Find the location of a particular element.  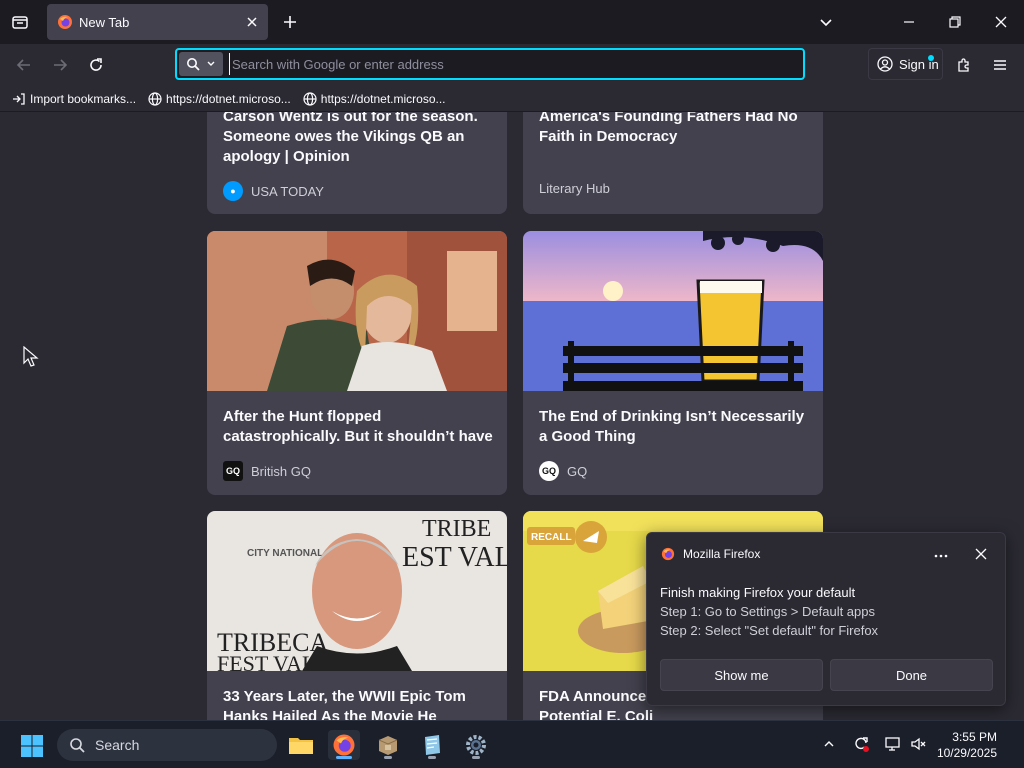

navigation-toolbar: Sign in is located at coordinates (512, 65).